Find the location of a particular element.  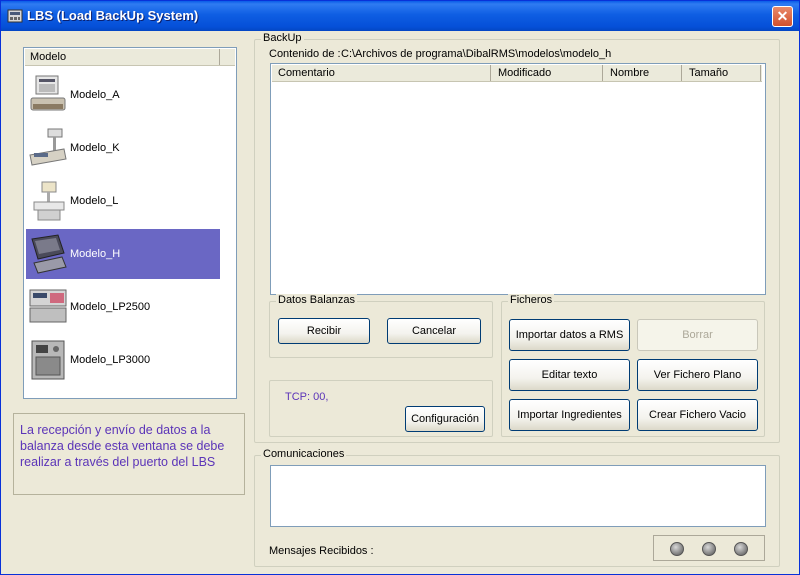

backup-group-title: BackUp is located at coordinates (282, 38).